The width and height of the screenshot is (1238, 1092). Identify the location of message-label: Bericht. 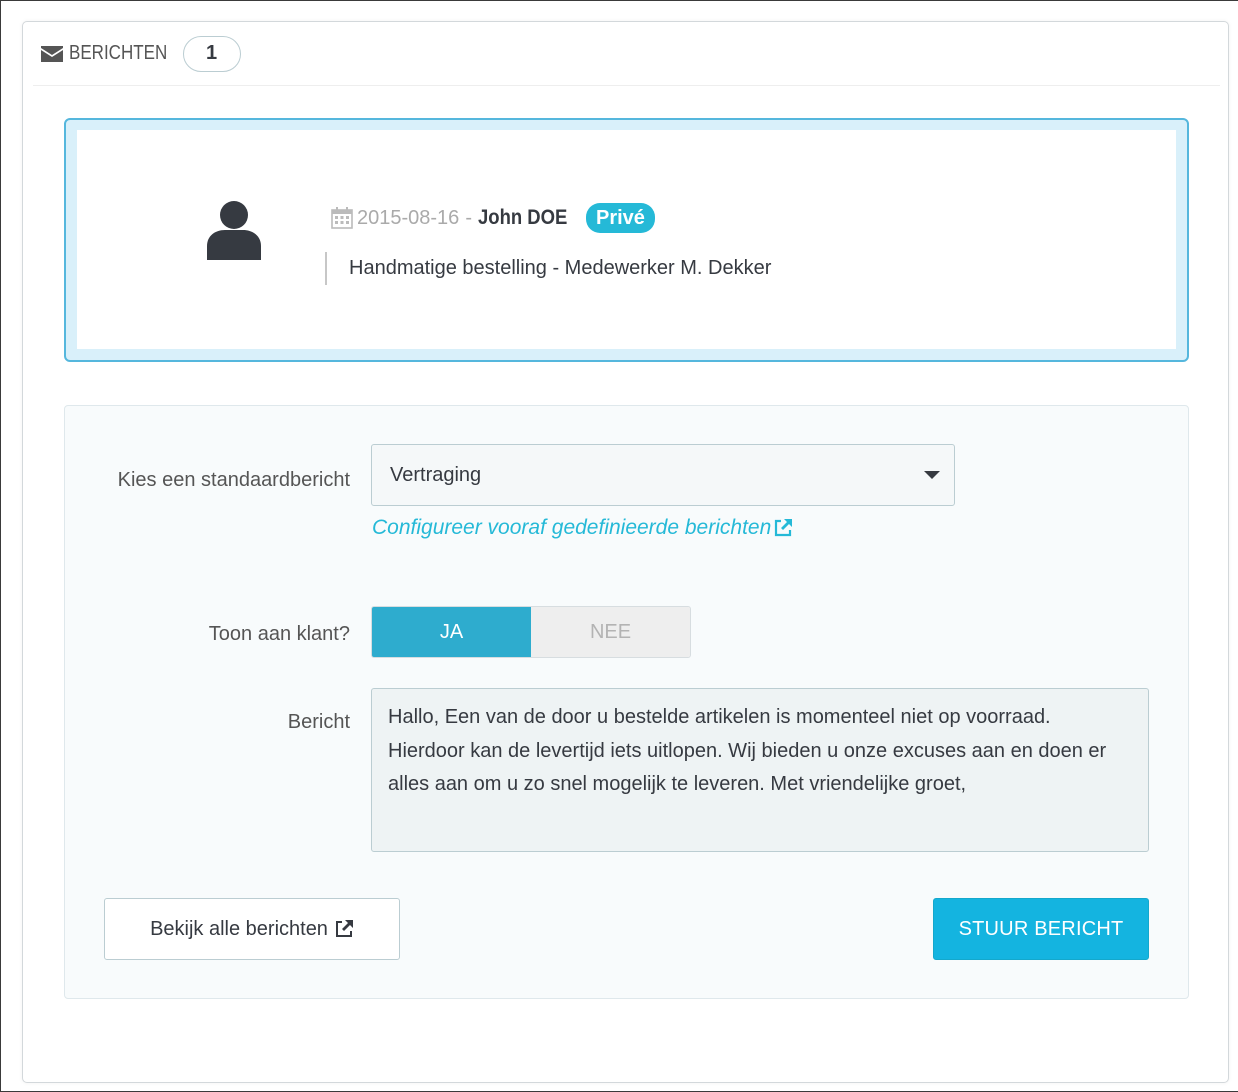
(318, 722).